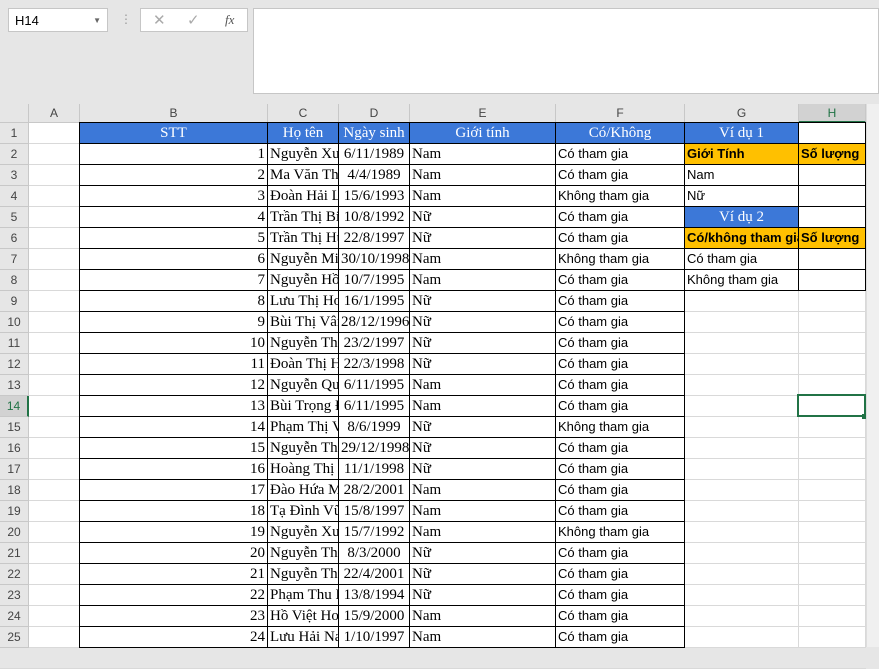  I want to click on cell-name: Đào Hứa Minh Dương, so click(303, 490).